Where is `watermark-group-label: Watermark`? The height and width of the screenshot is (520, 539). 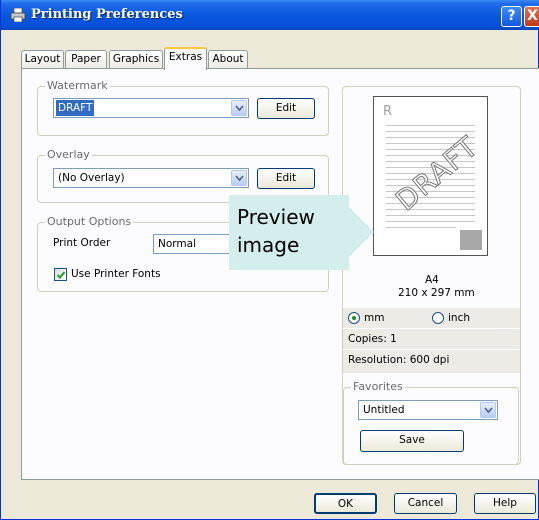
watermark-group-label: Watermark is located at coordinates (77, 85).